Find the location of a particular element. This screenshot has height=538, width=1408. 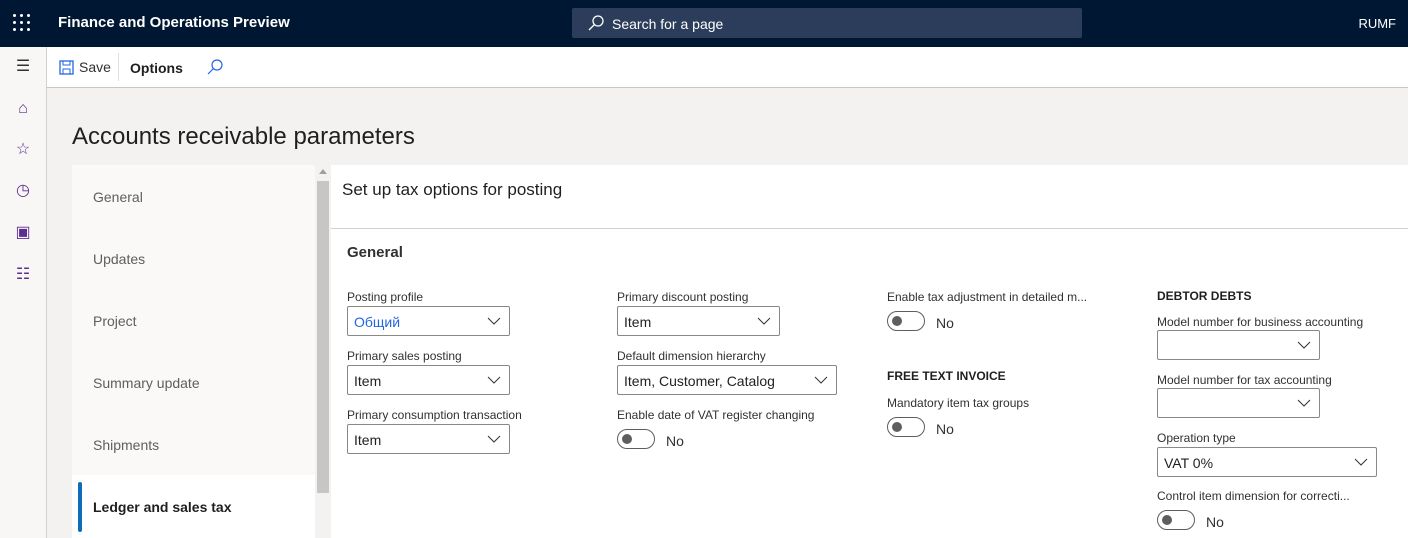

debtor-debts-header: DEBTOR DEBTS is located at coordinates (1204, 296).